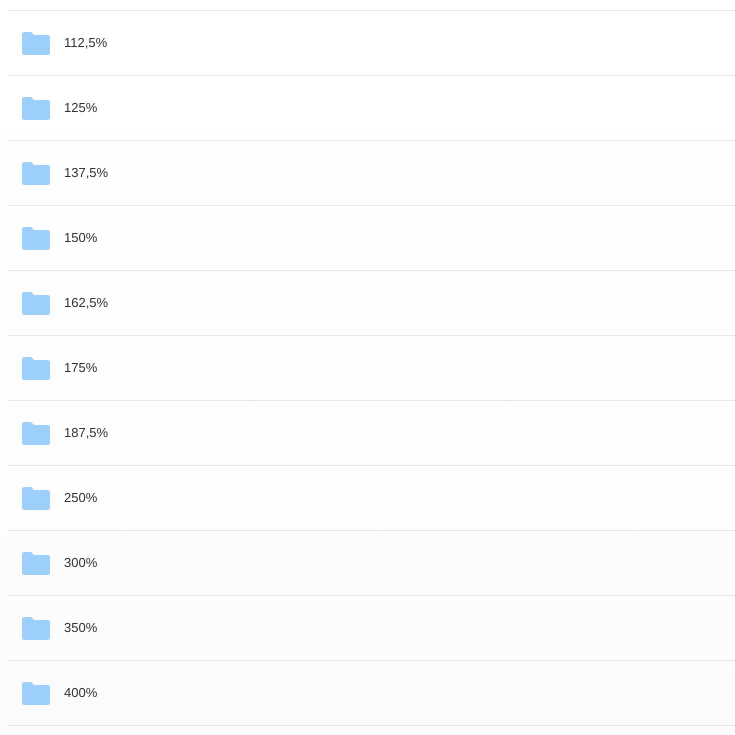  Describe the element at coordinates (81, 368) in the screenshot. I see `folder-name: 175%` at that location.